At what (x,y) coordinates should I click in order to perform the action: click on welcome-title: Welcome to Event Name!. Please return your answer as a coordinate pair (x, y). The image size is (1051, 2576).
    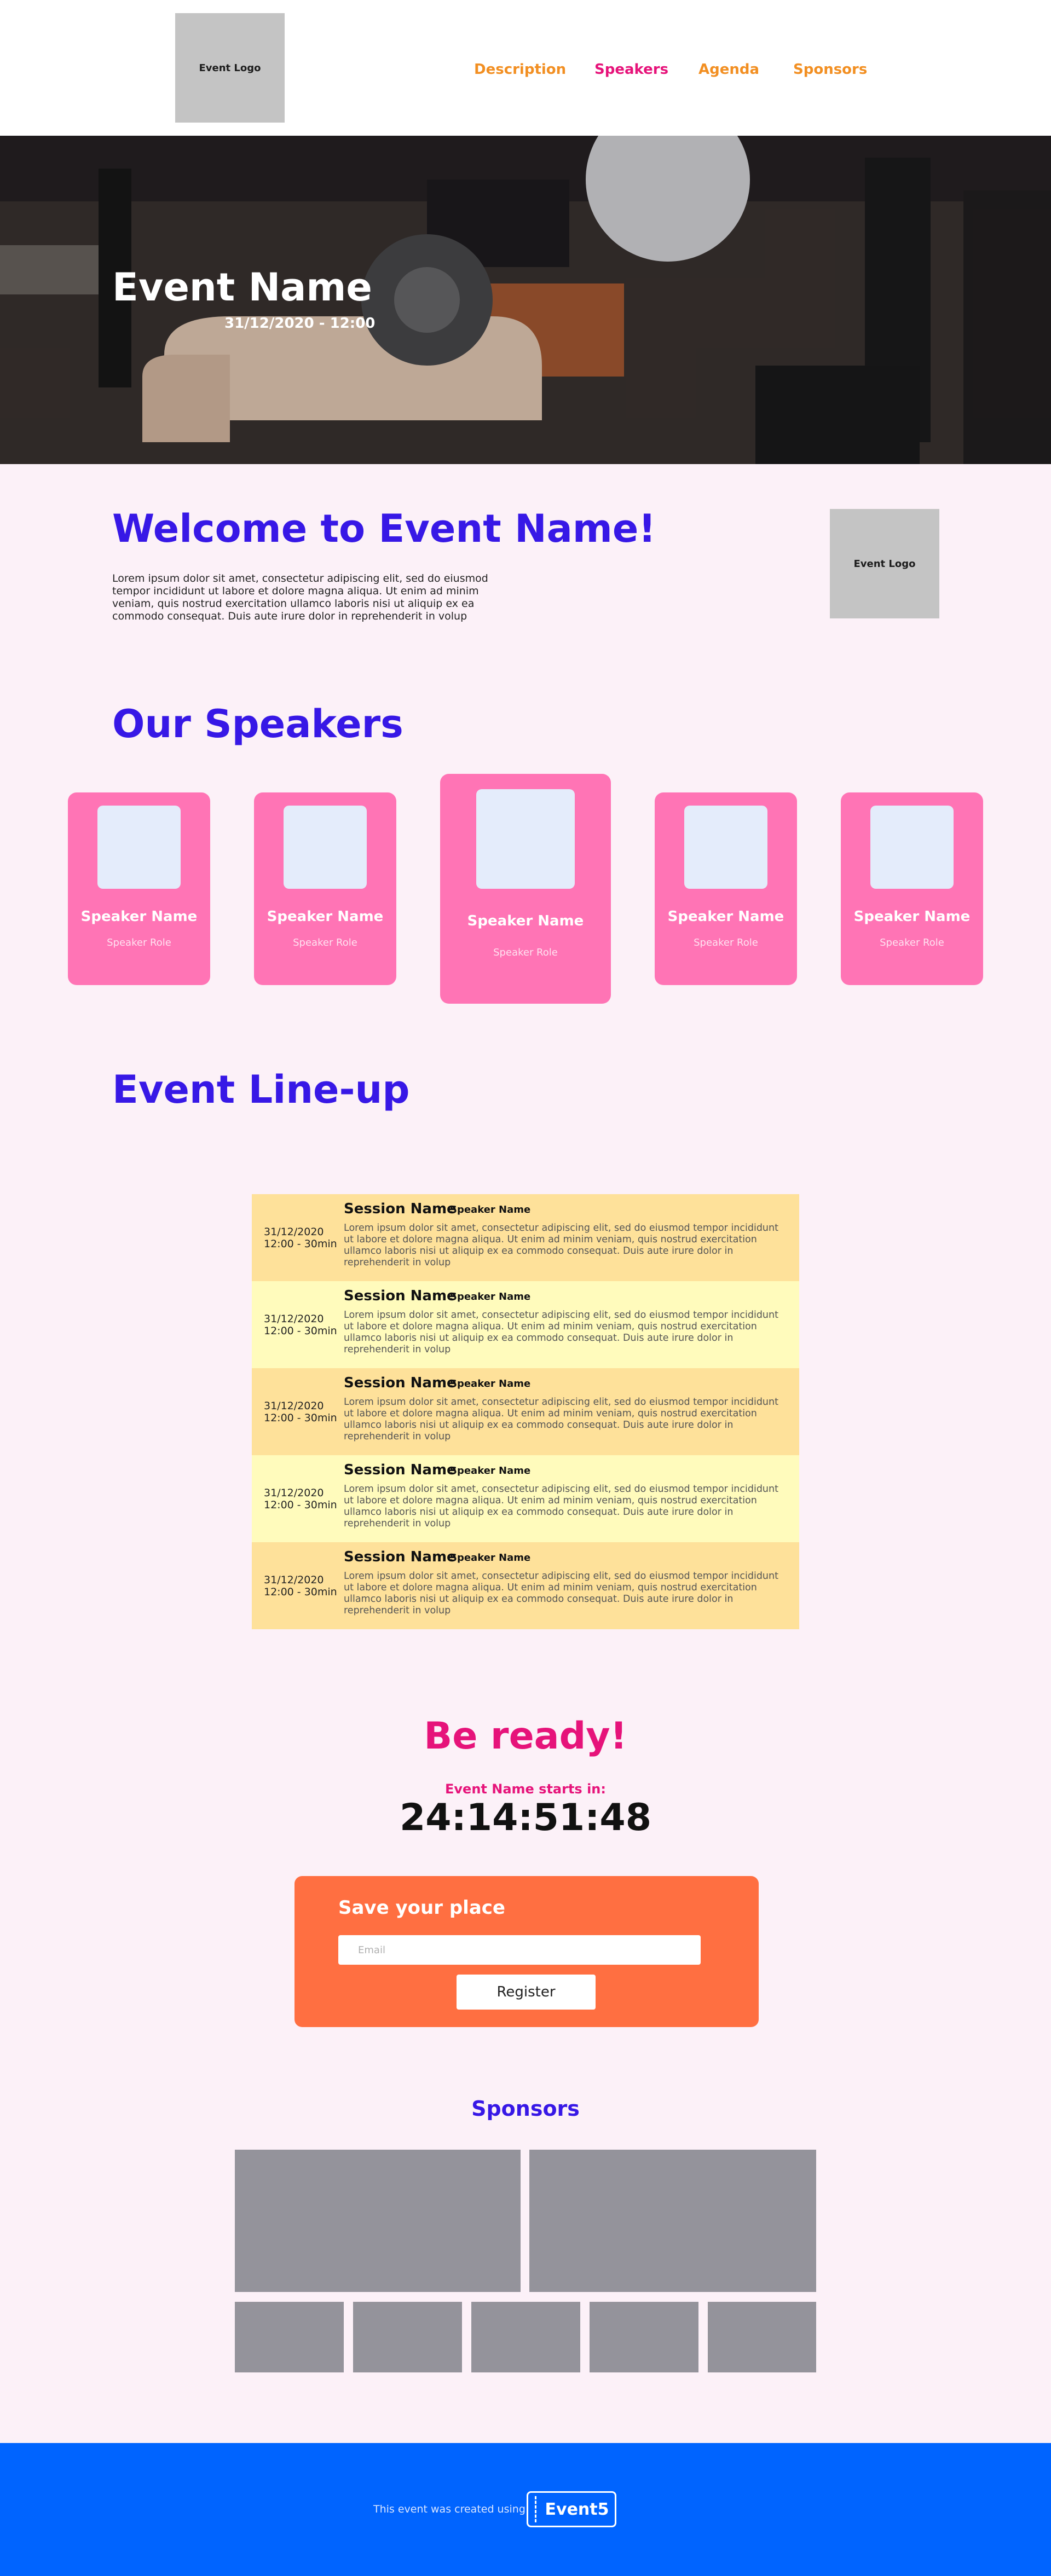
    Looking at the image, I should click on (384, 528).